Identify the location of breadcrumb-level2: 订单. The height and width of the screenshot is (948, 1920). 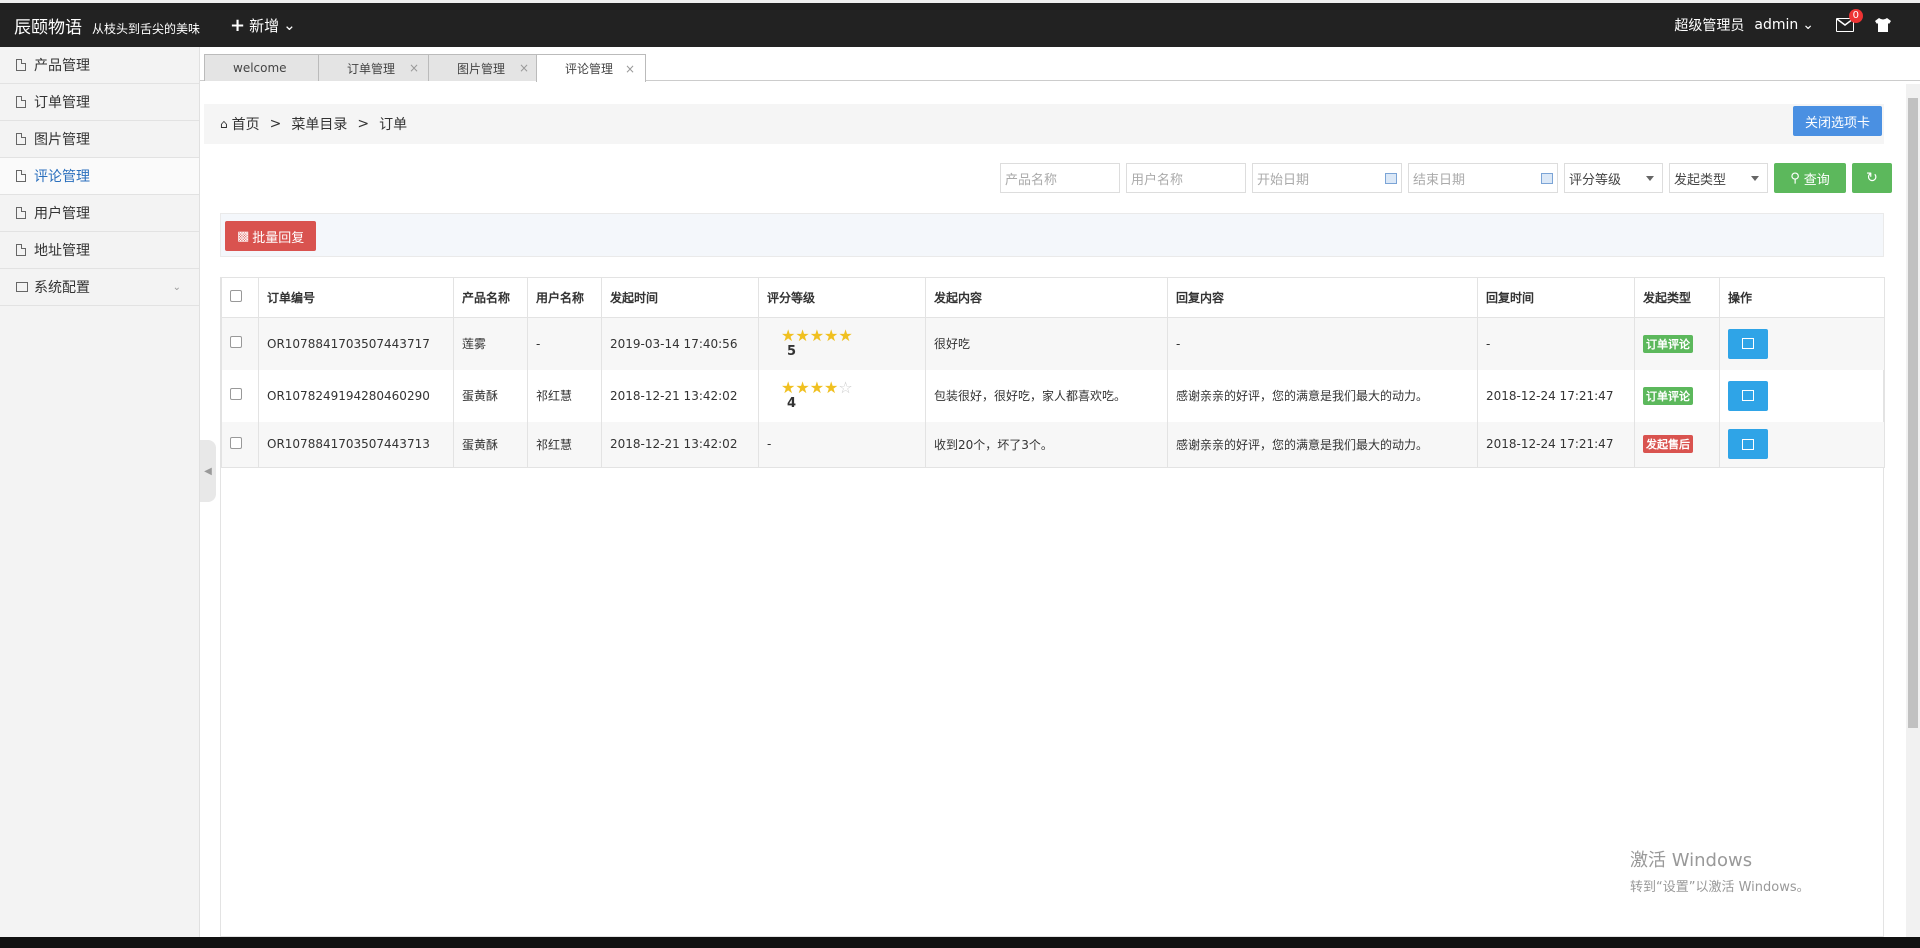
(393, 125).